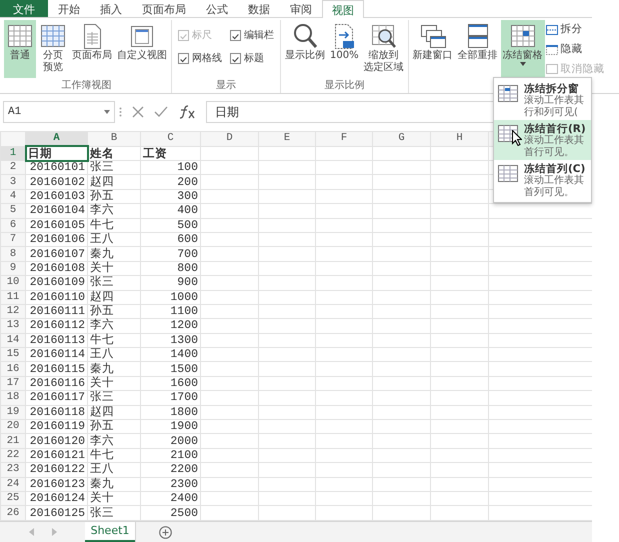 Image resolution: width=619 pixels, height=542 pixels. What do you see at coordinates (13, 484) in the screenshot?
I see `row-header: 24` at bounding box center [13, 484].